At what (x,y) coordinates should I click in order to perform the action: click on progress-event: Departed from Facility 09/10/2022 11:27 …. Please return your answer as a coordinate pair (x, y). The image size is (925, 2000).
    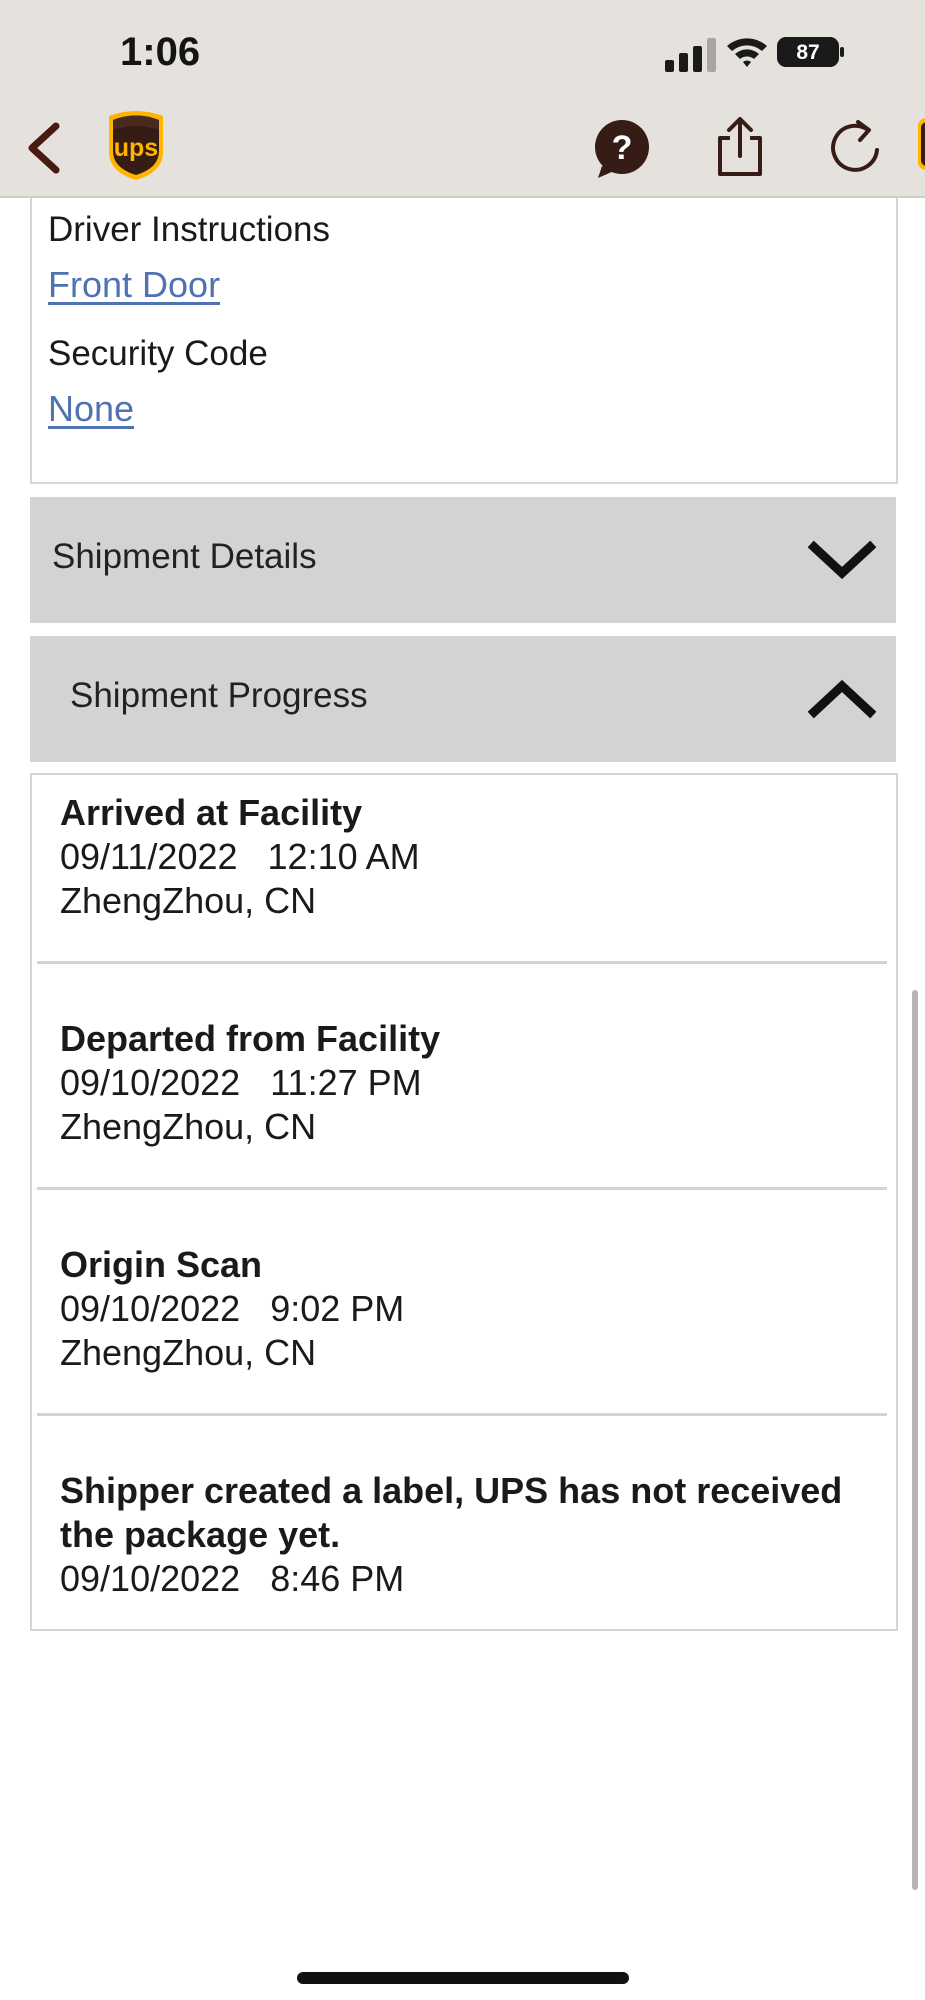
    Looking at the image, I should click on (470, 1083).